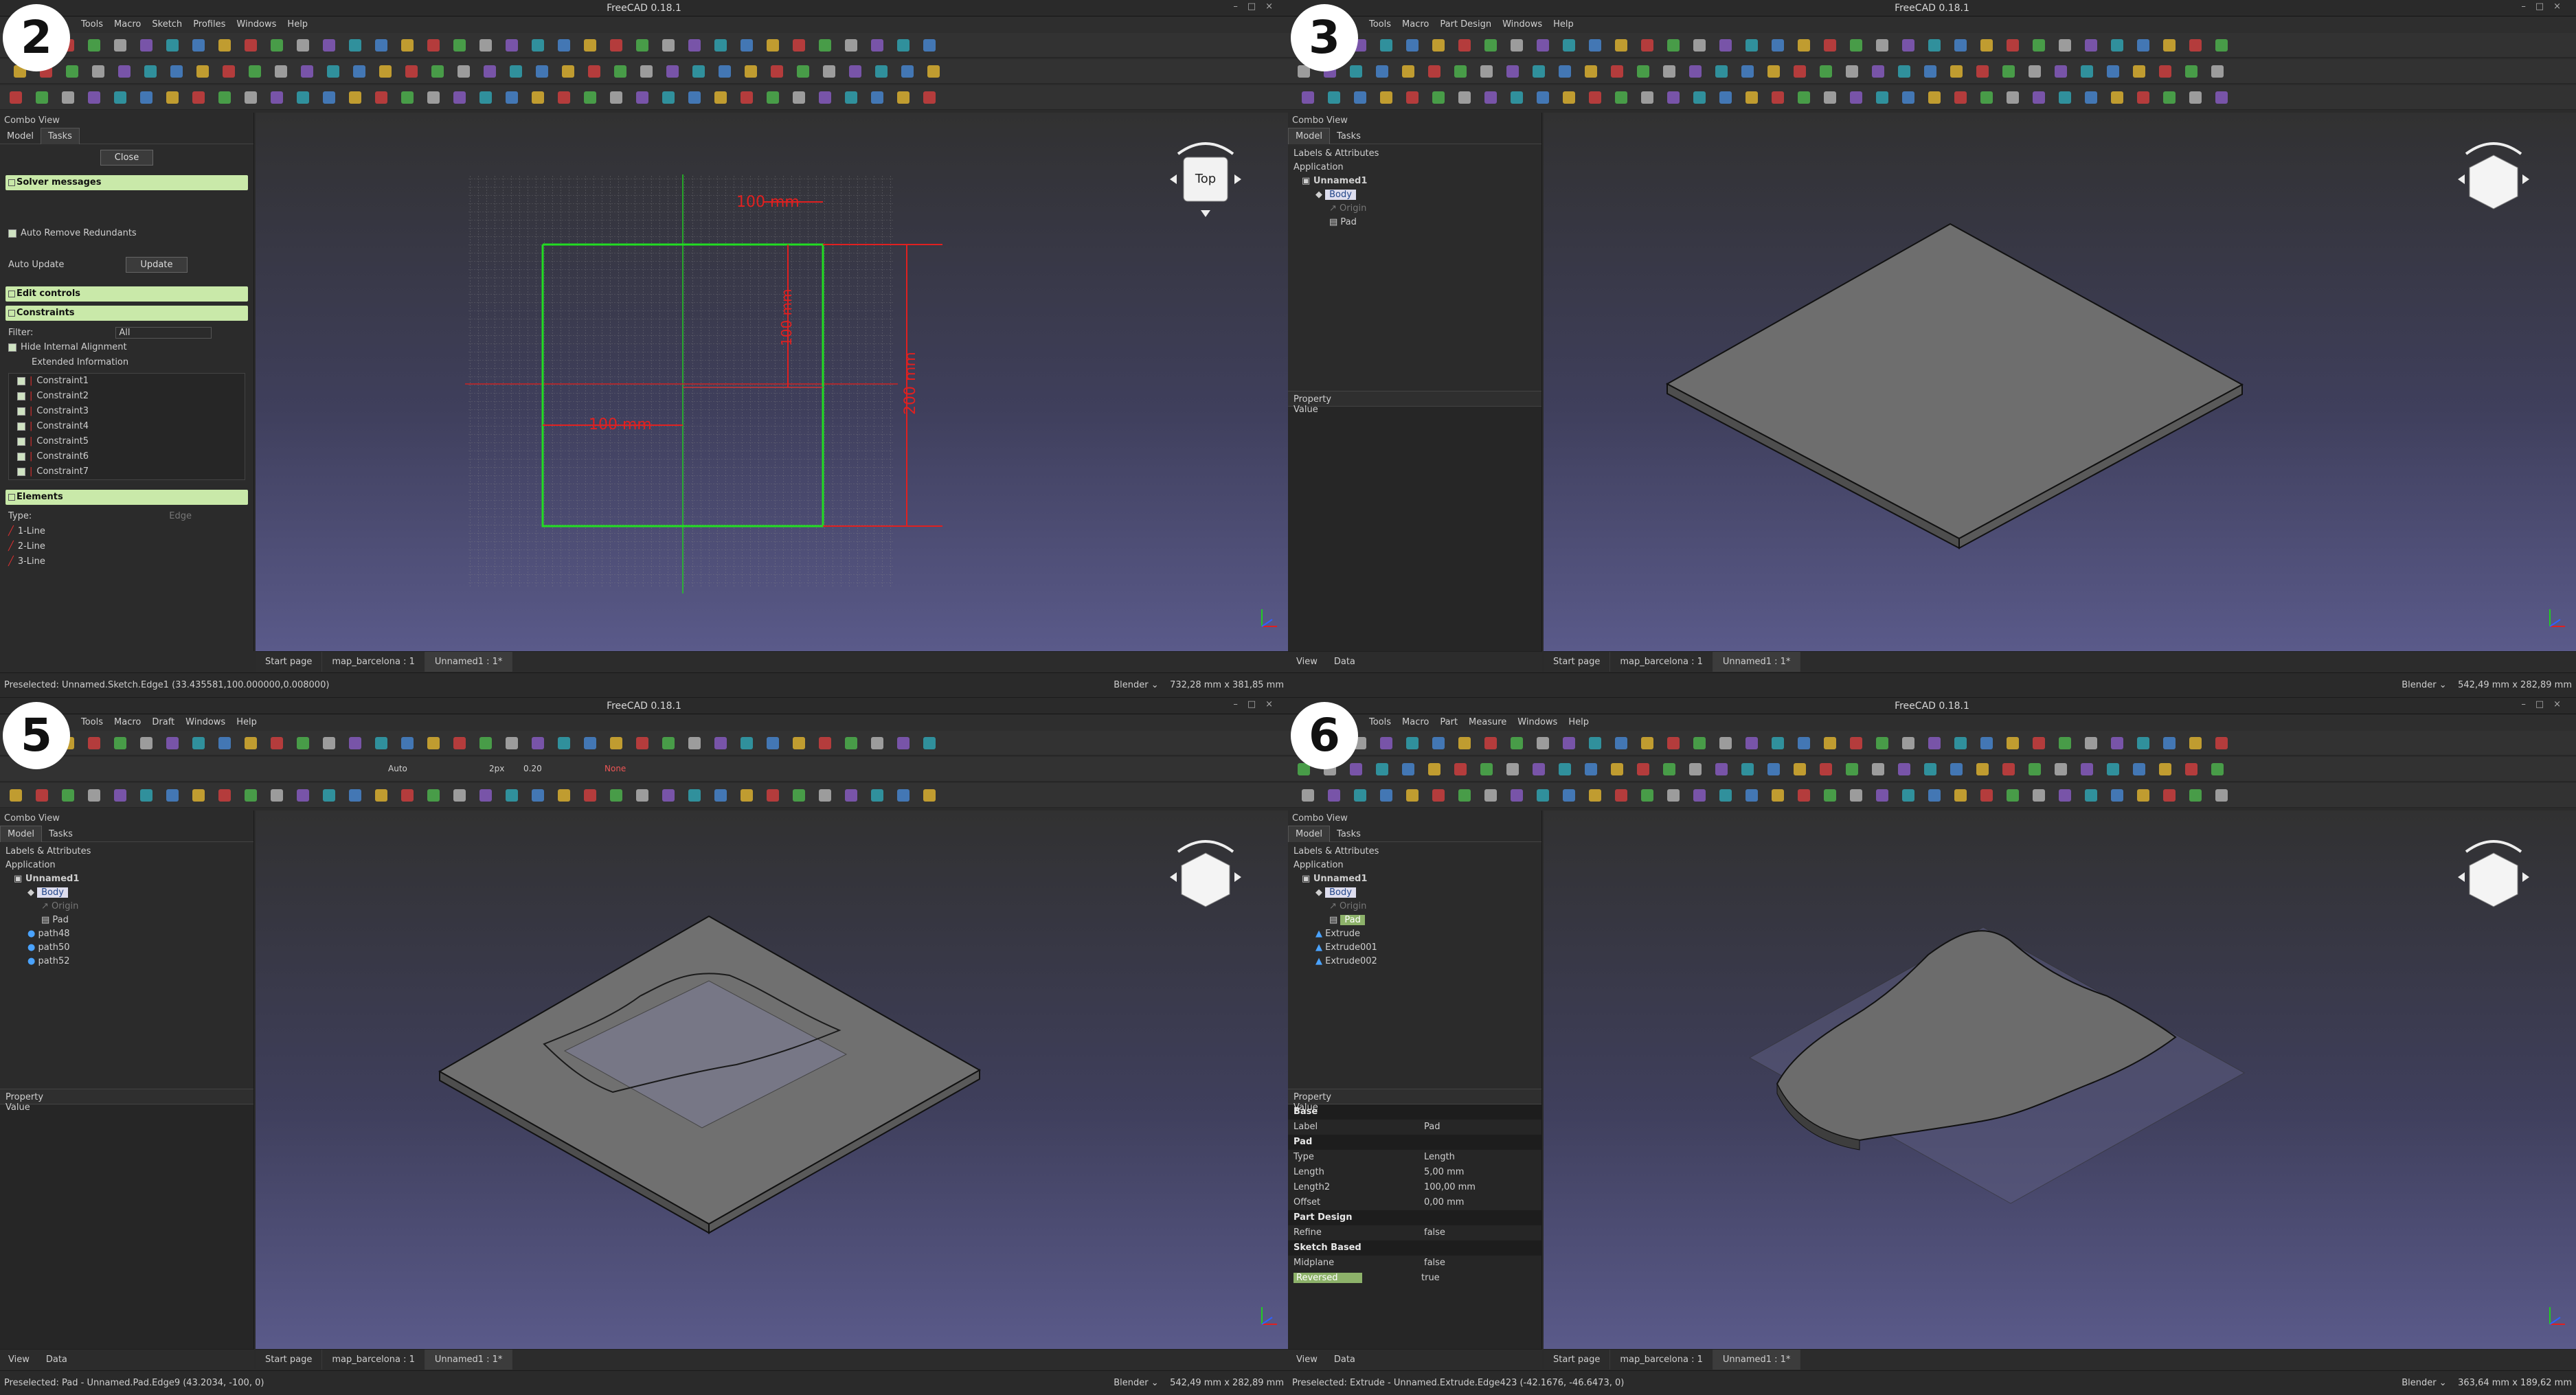  I want to click on tree-item-origin: ↗ Origin, so click(126, 907).